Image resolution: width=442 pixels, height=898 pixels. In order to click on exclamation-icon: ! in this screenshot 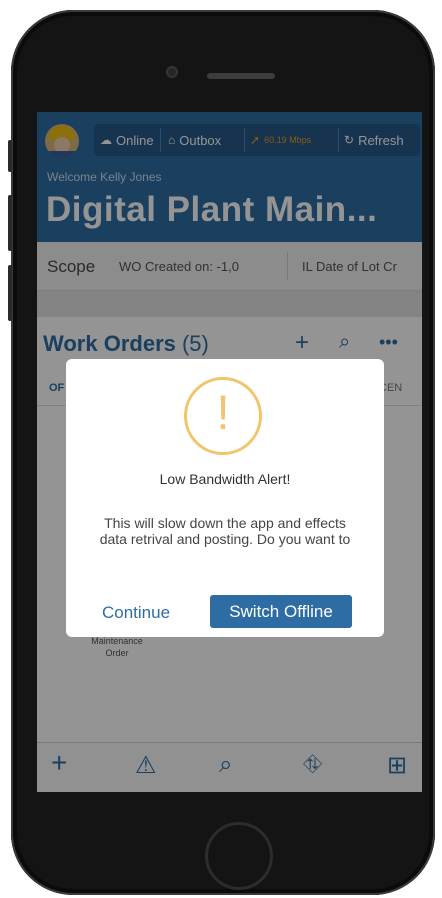, I will do `click(223, 416)`.